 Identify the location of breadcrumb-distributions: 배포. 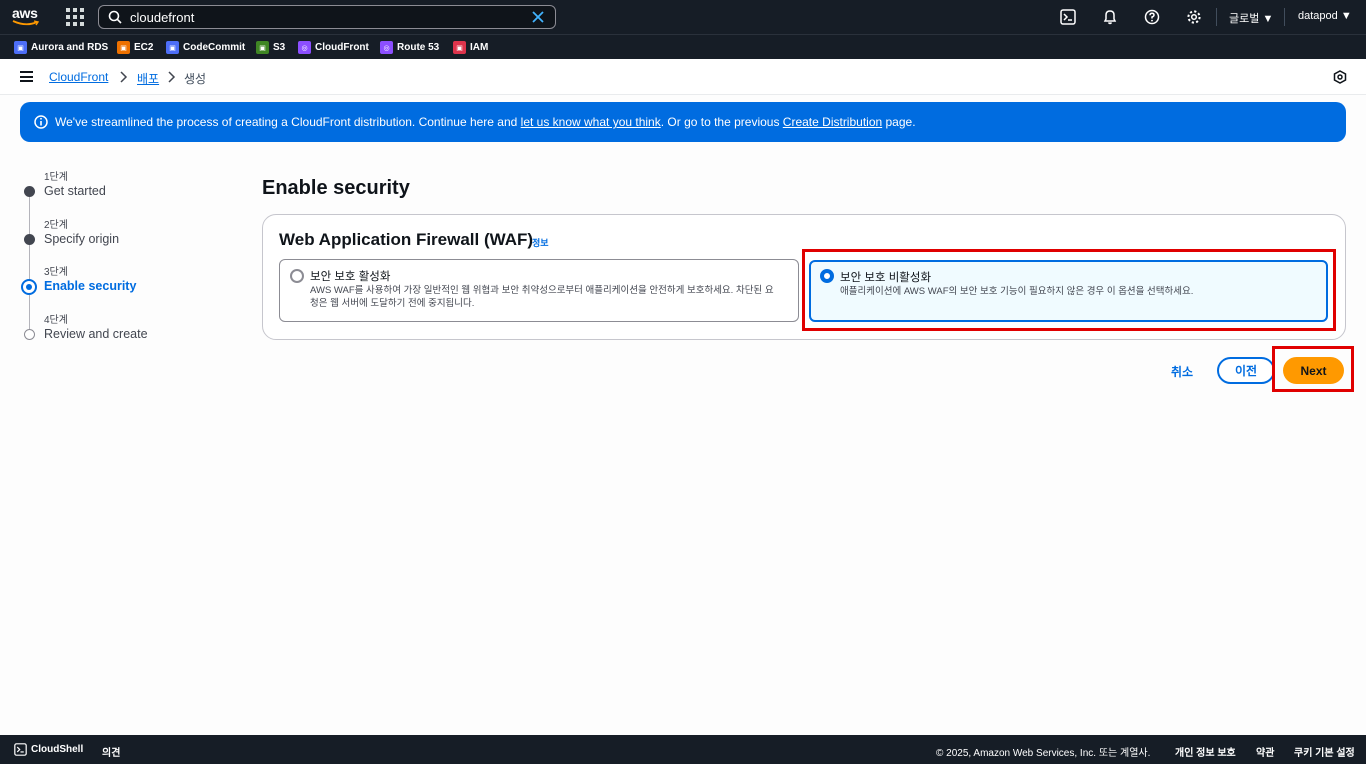
(148, 78).